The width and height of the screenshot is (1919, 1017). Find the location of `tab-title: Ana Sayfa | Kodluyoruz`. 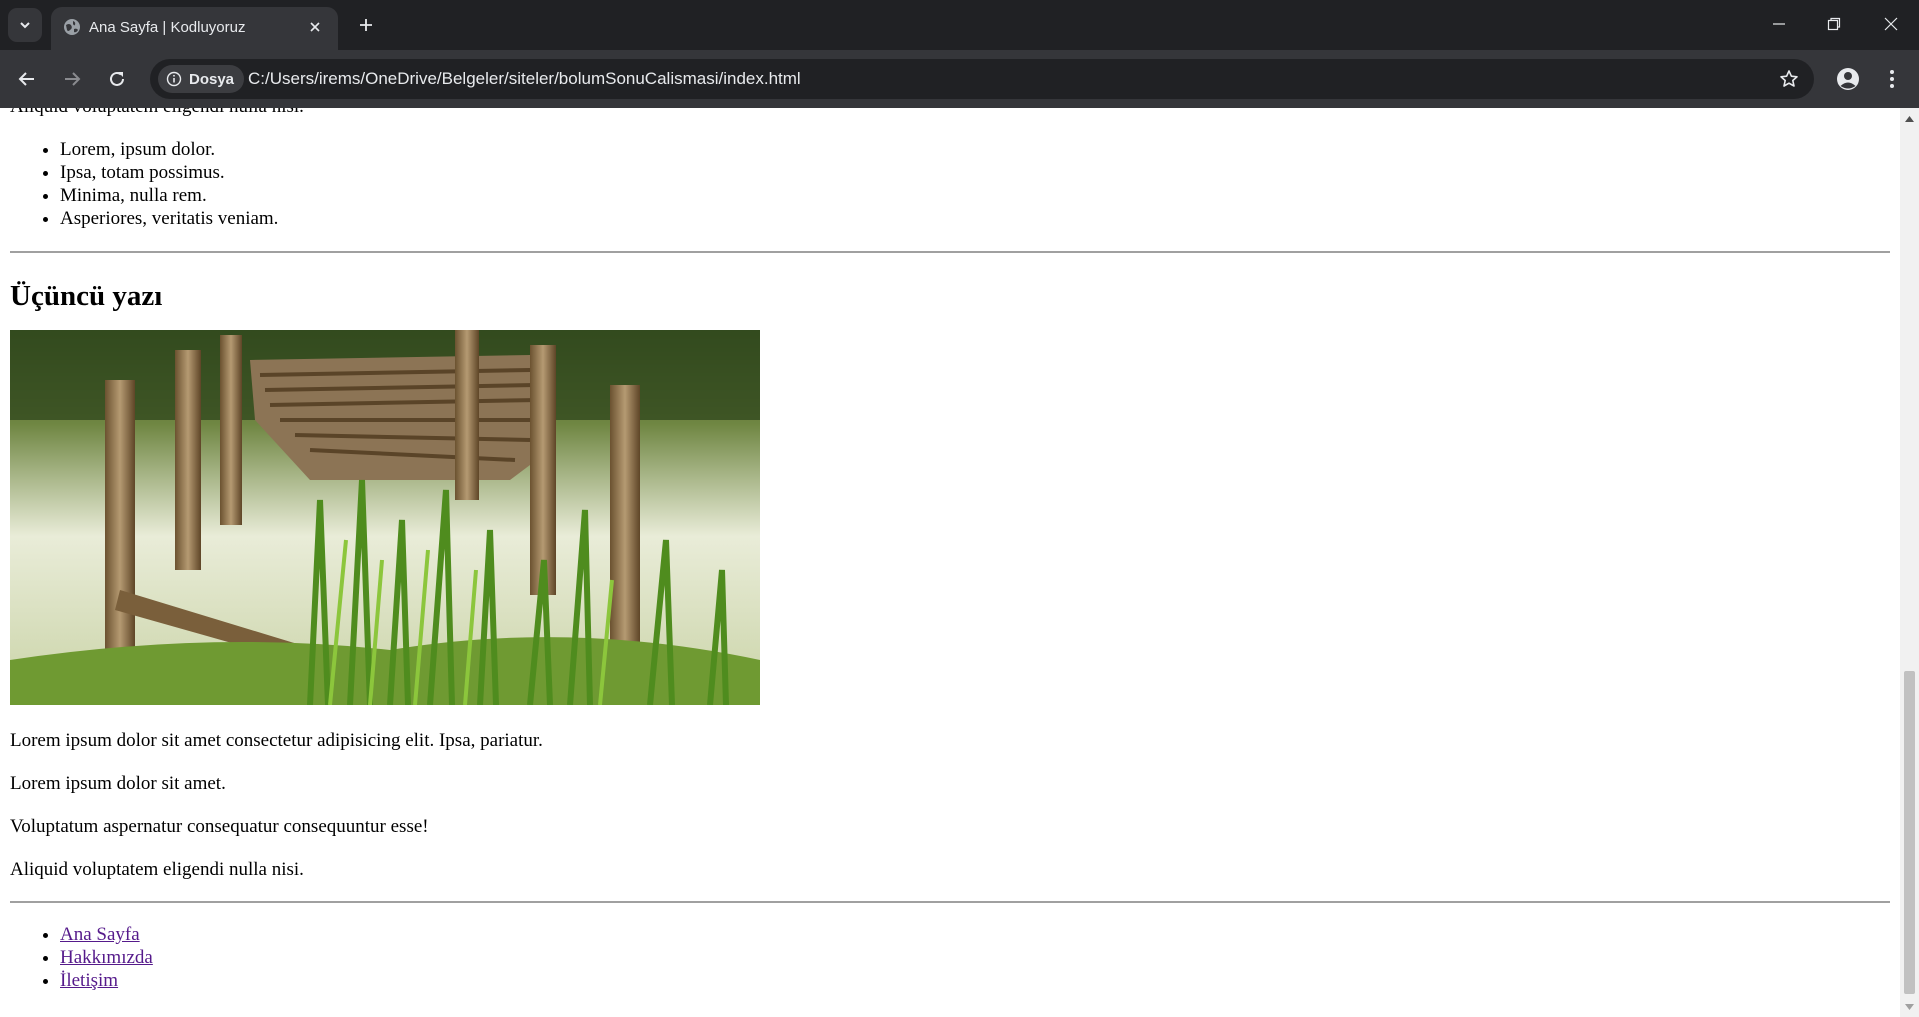

tab-title: Ana Sayfa | Kodluyoruz is located at coordinates (167, 27).